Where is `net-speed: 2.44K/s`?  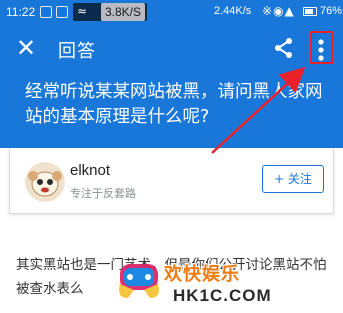 net-speed: 2.44K/s is located at coordinates (233, 11).